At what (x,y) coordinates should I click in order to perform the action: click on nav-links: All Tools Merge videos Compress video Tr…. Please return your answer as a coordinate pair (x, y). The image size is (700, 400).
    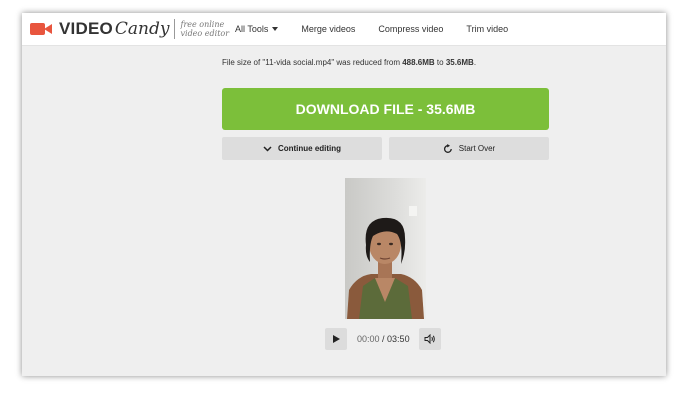
    Looking at the image, I should click on (383, 29).